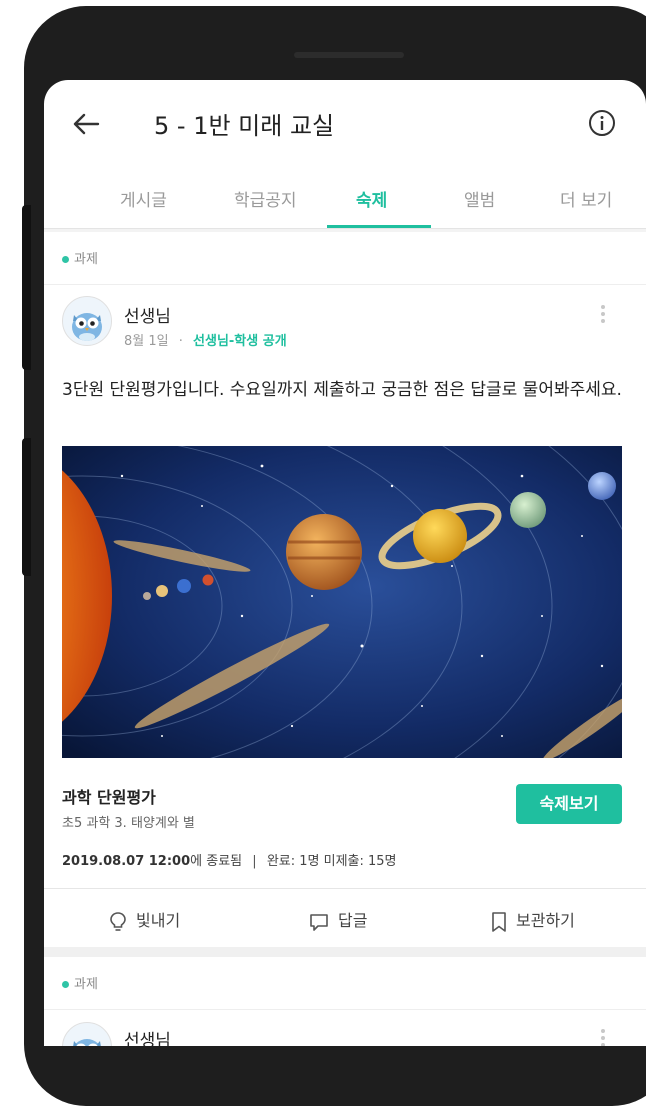  What do you see at coordinates (126, 861) in the screenshot?
I see `deadline-date: 2019.08.07 12:00` at bounding box center [126, 861].